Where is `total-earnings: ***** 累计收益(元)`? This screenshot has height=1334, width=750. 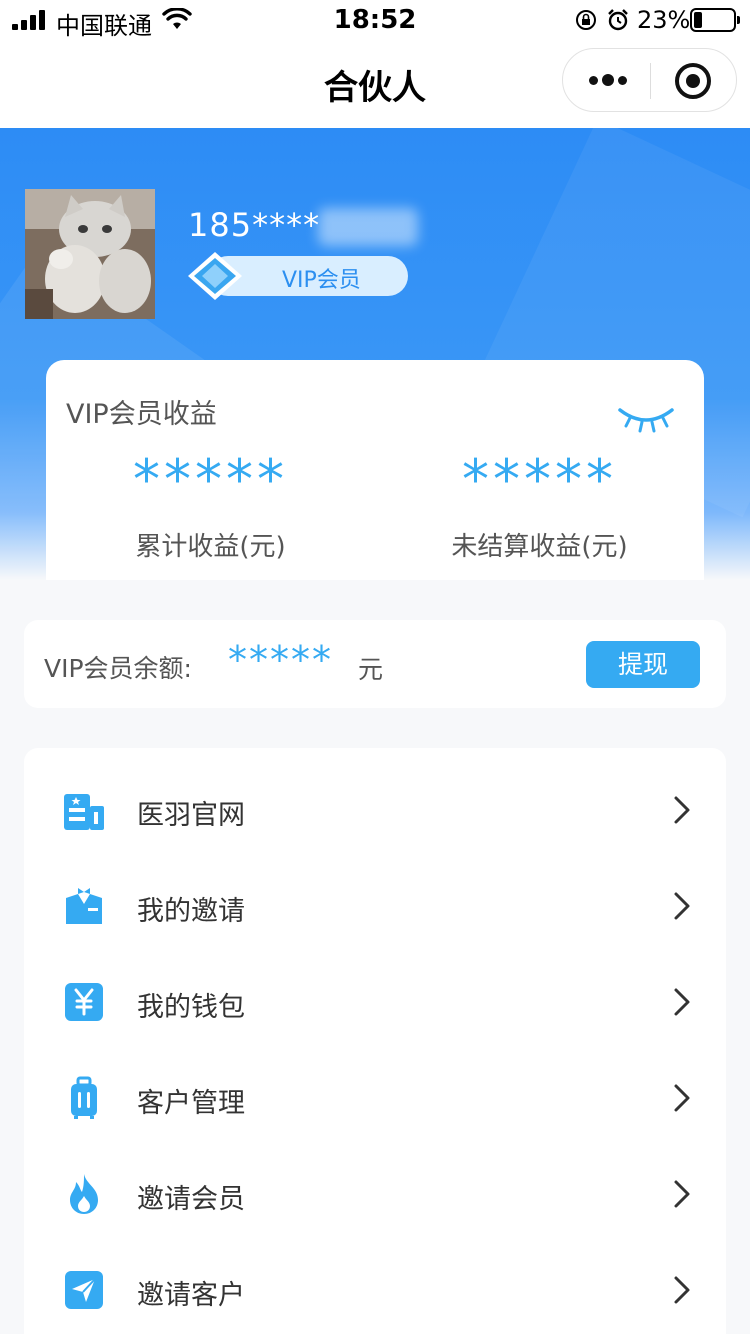 total-earnings: ***** 累计收益(元) is located at coordinates (210, 505).